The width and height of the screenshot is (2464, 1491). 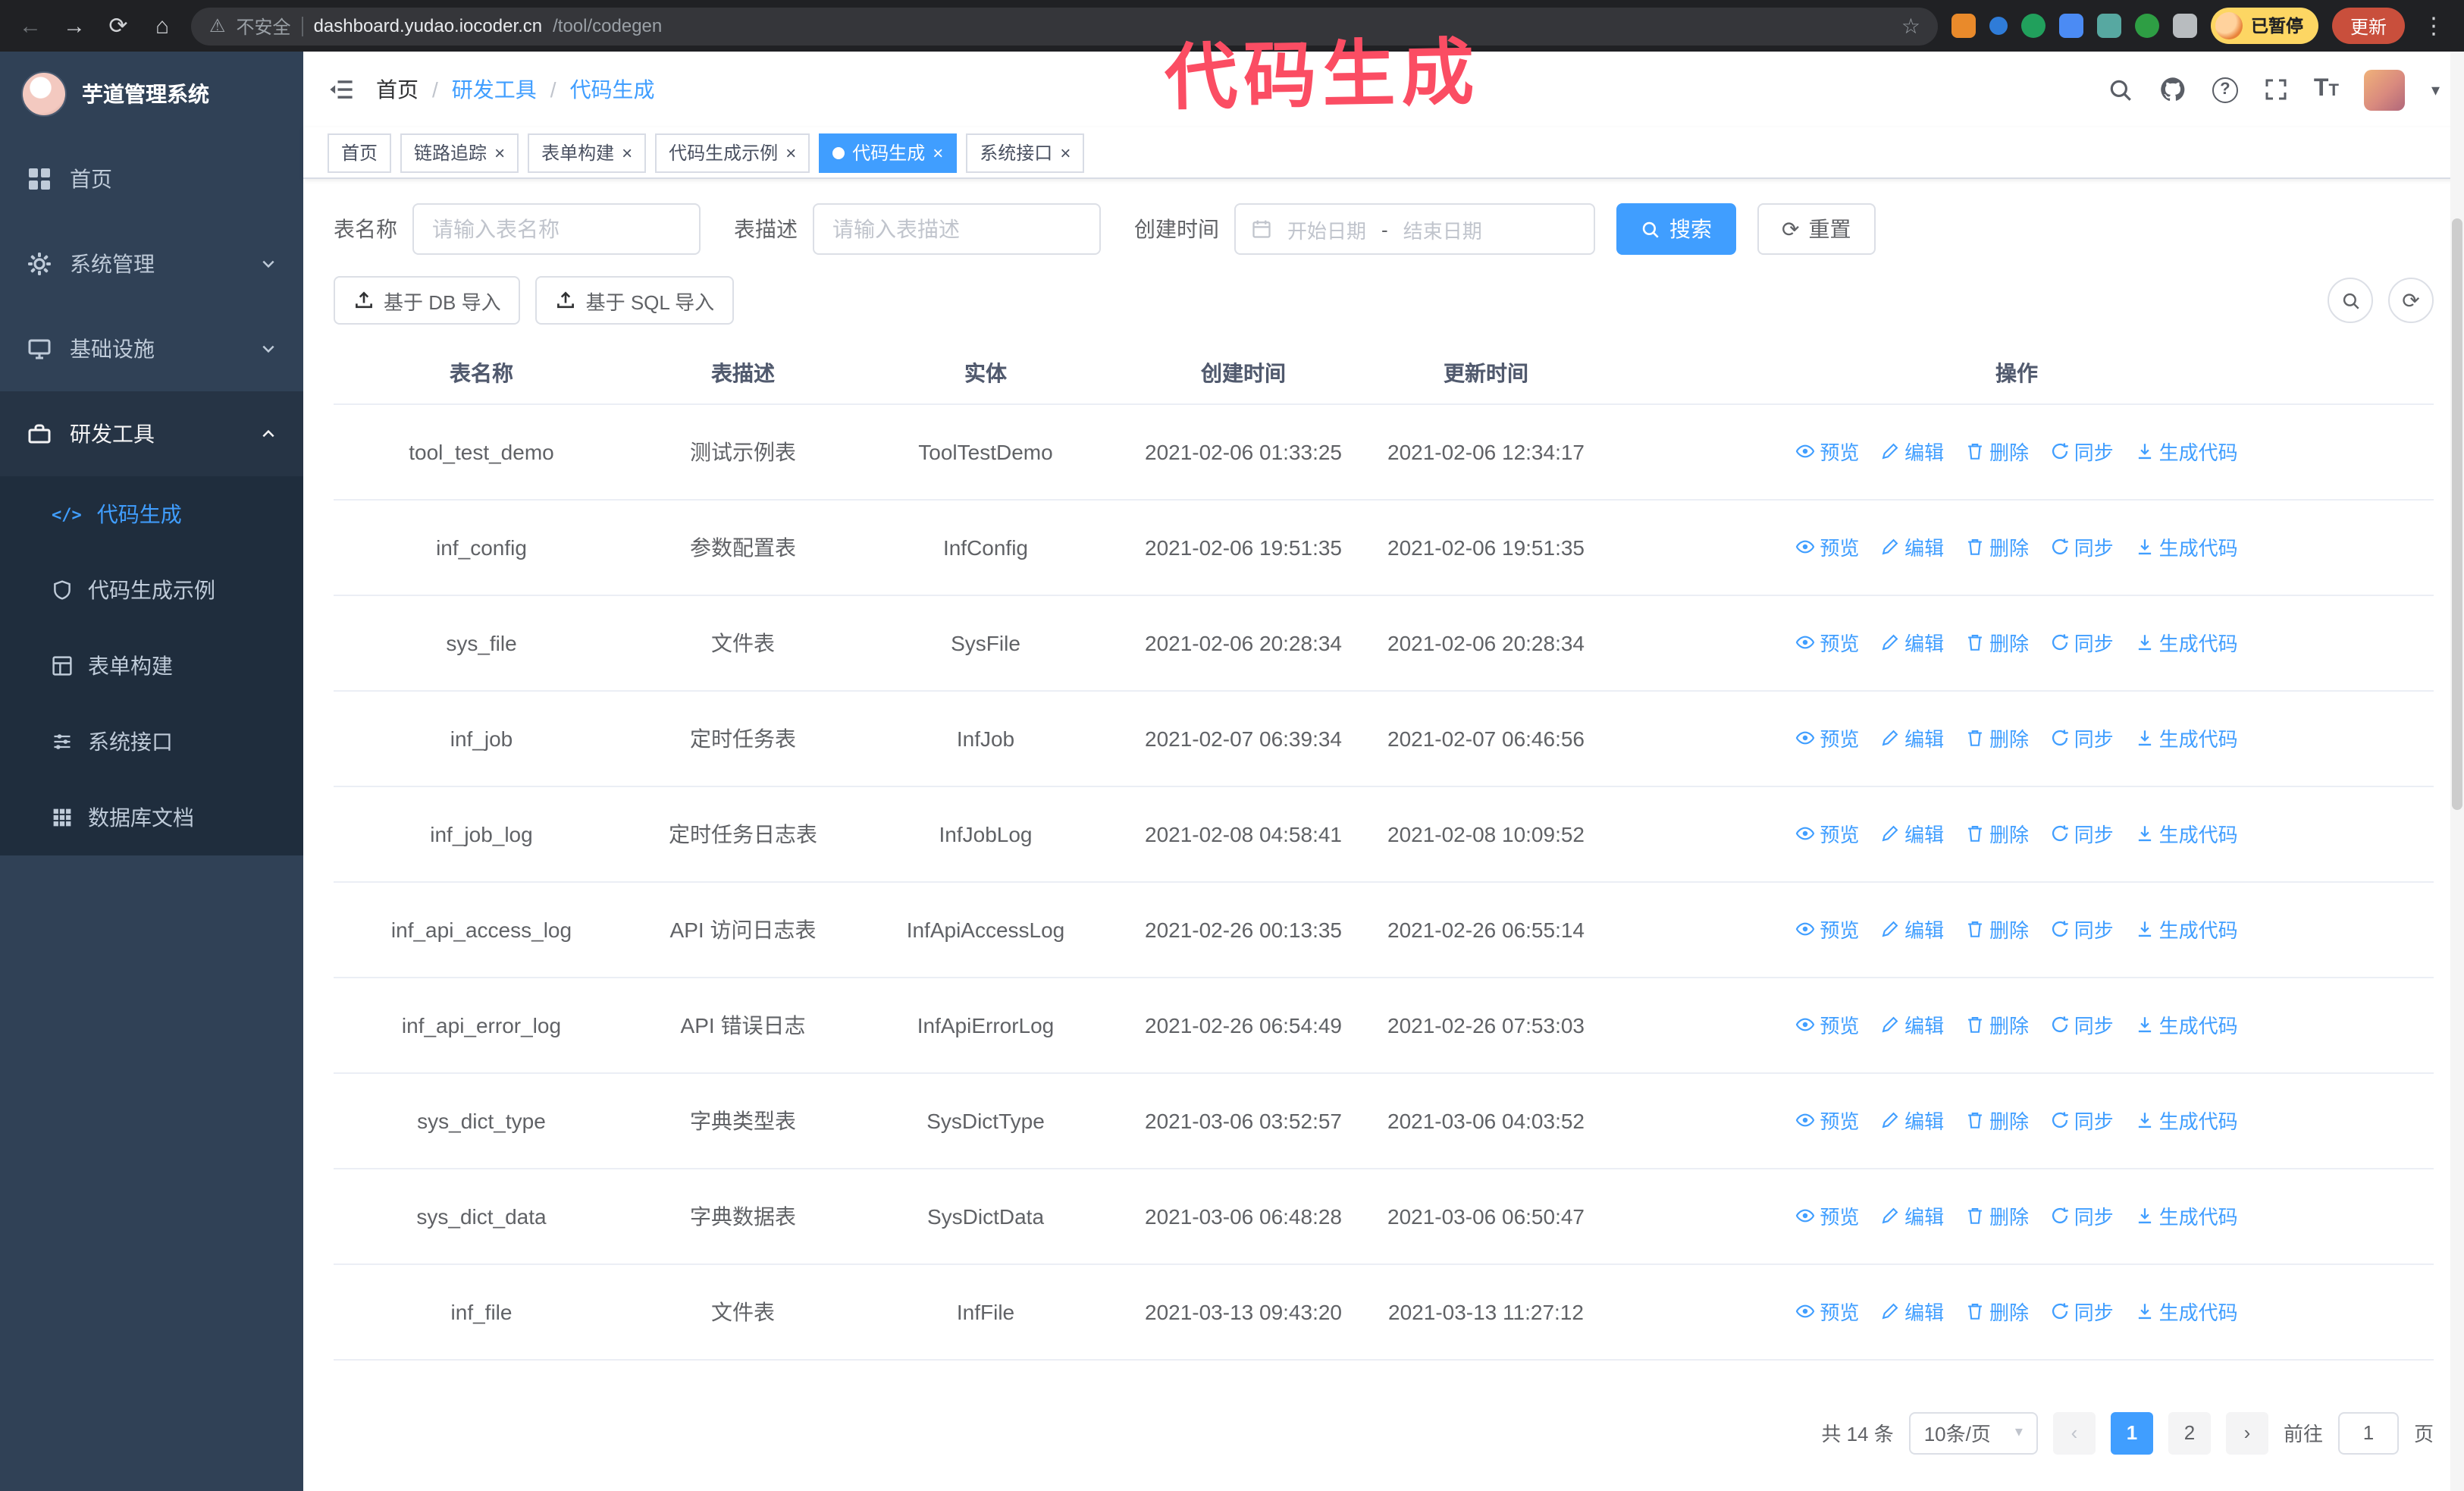 I want to click on sidebar-item-system: 系统管理, so click(x=151, y=263).